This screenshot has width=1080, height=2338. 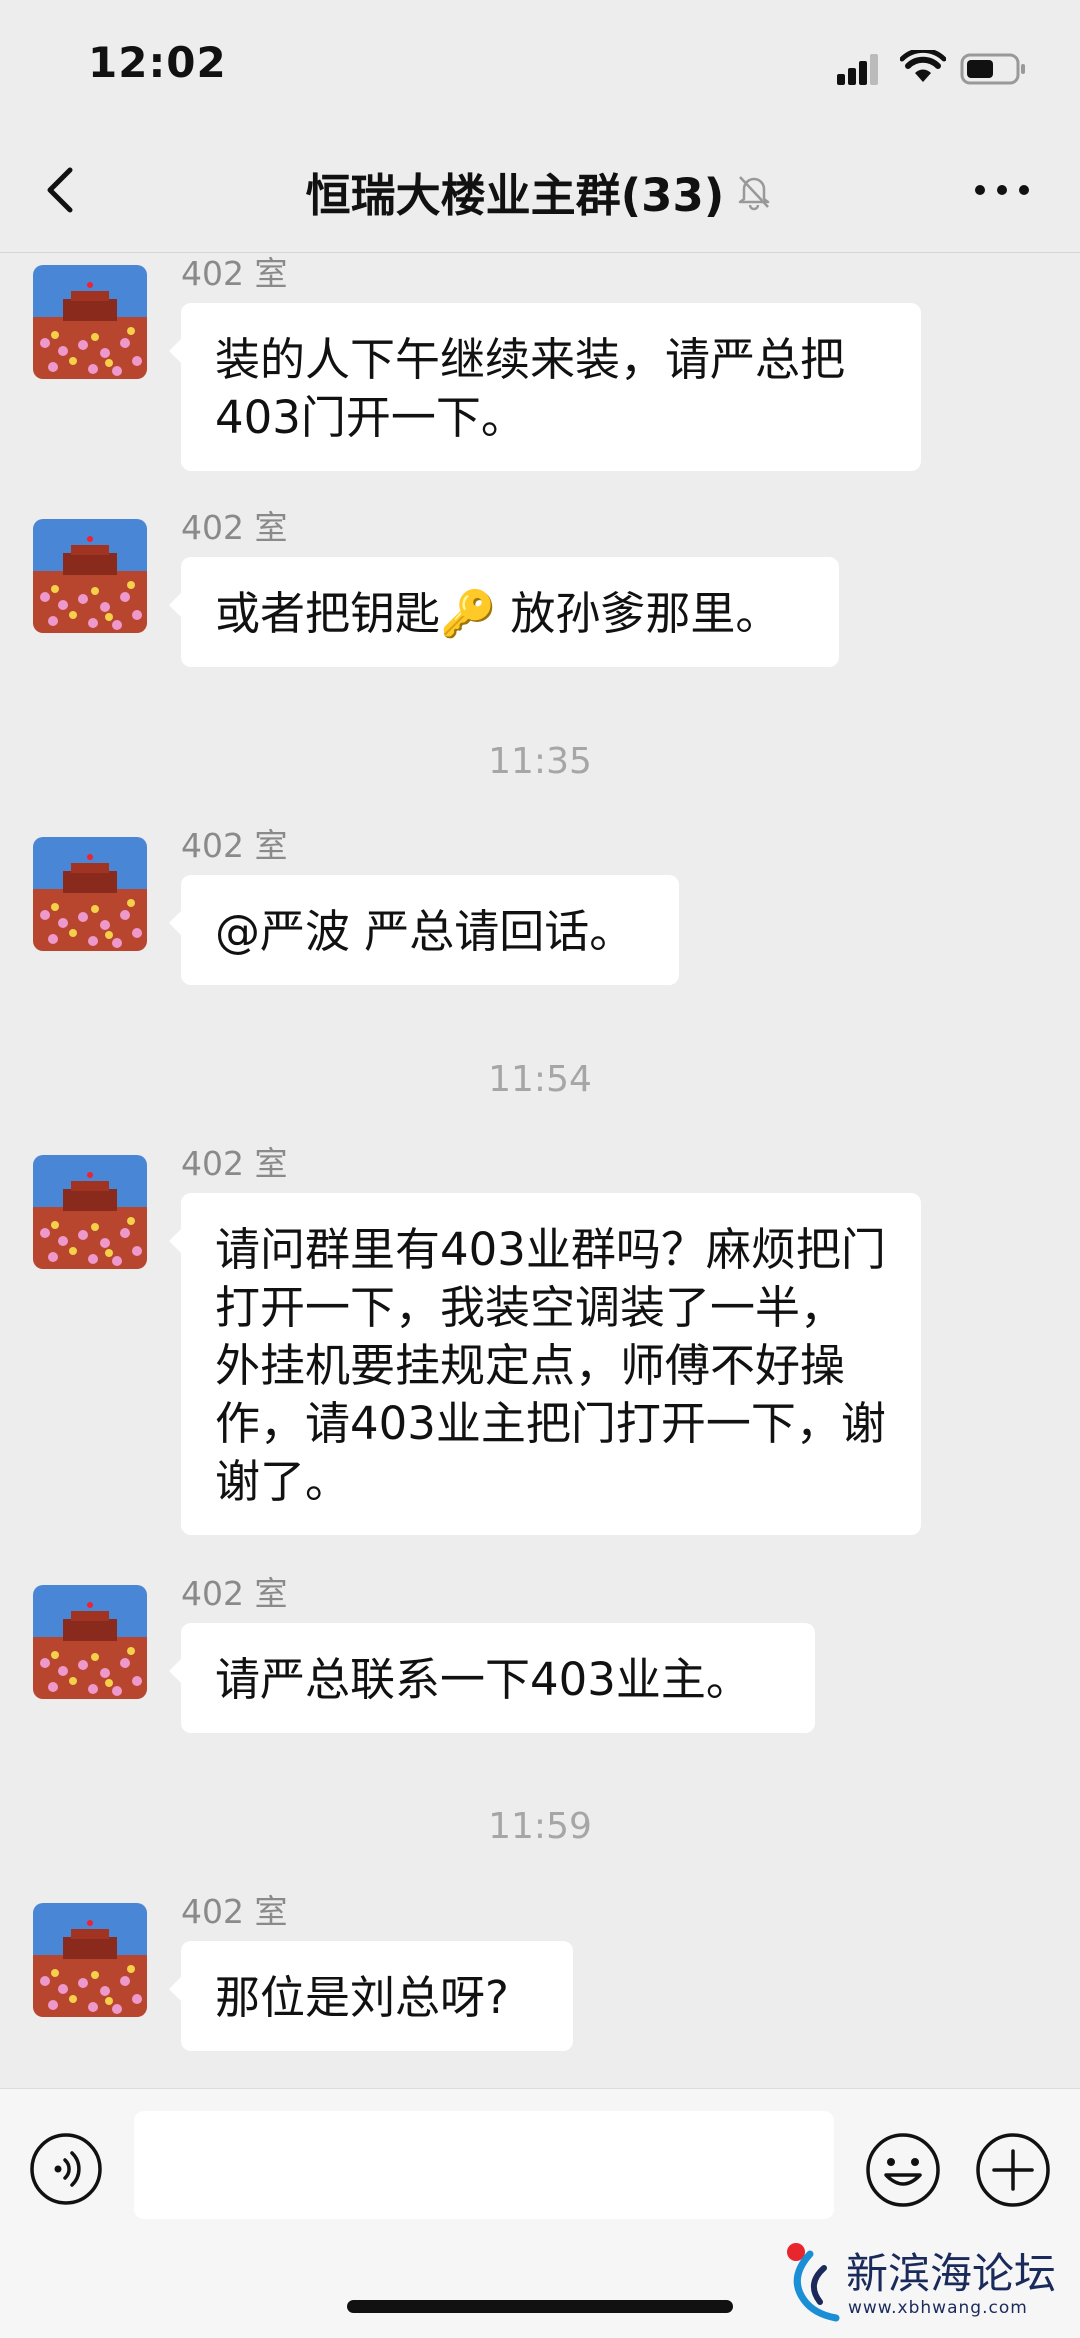 What do you see at coordinates (903, 2170) in the screenshot?
I see `emoji-icon` at bounding box center [903, 2170].